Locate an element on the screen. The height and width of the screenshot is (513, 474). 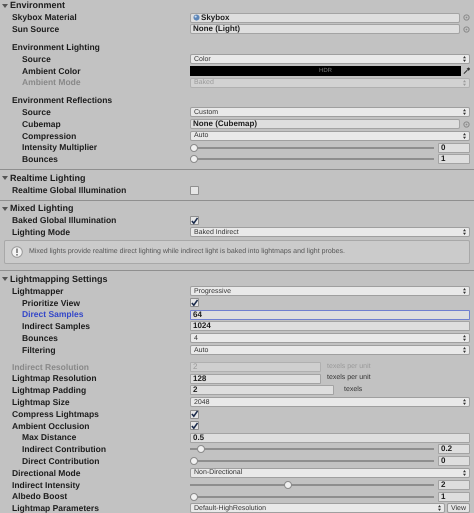
info-icon is located at coordinates (17, 252).